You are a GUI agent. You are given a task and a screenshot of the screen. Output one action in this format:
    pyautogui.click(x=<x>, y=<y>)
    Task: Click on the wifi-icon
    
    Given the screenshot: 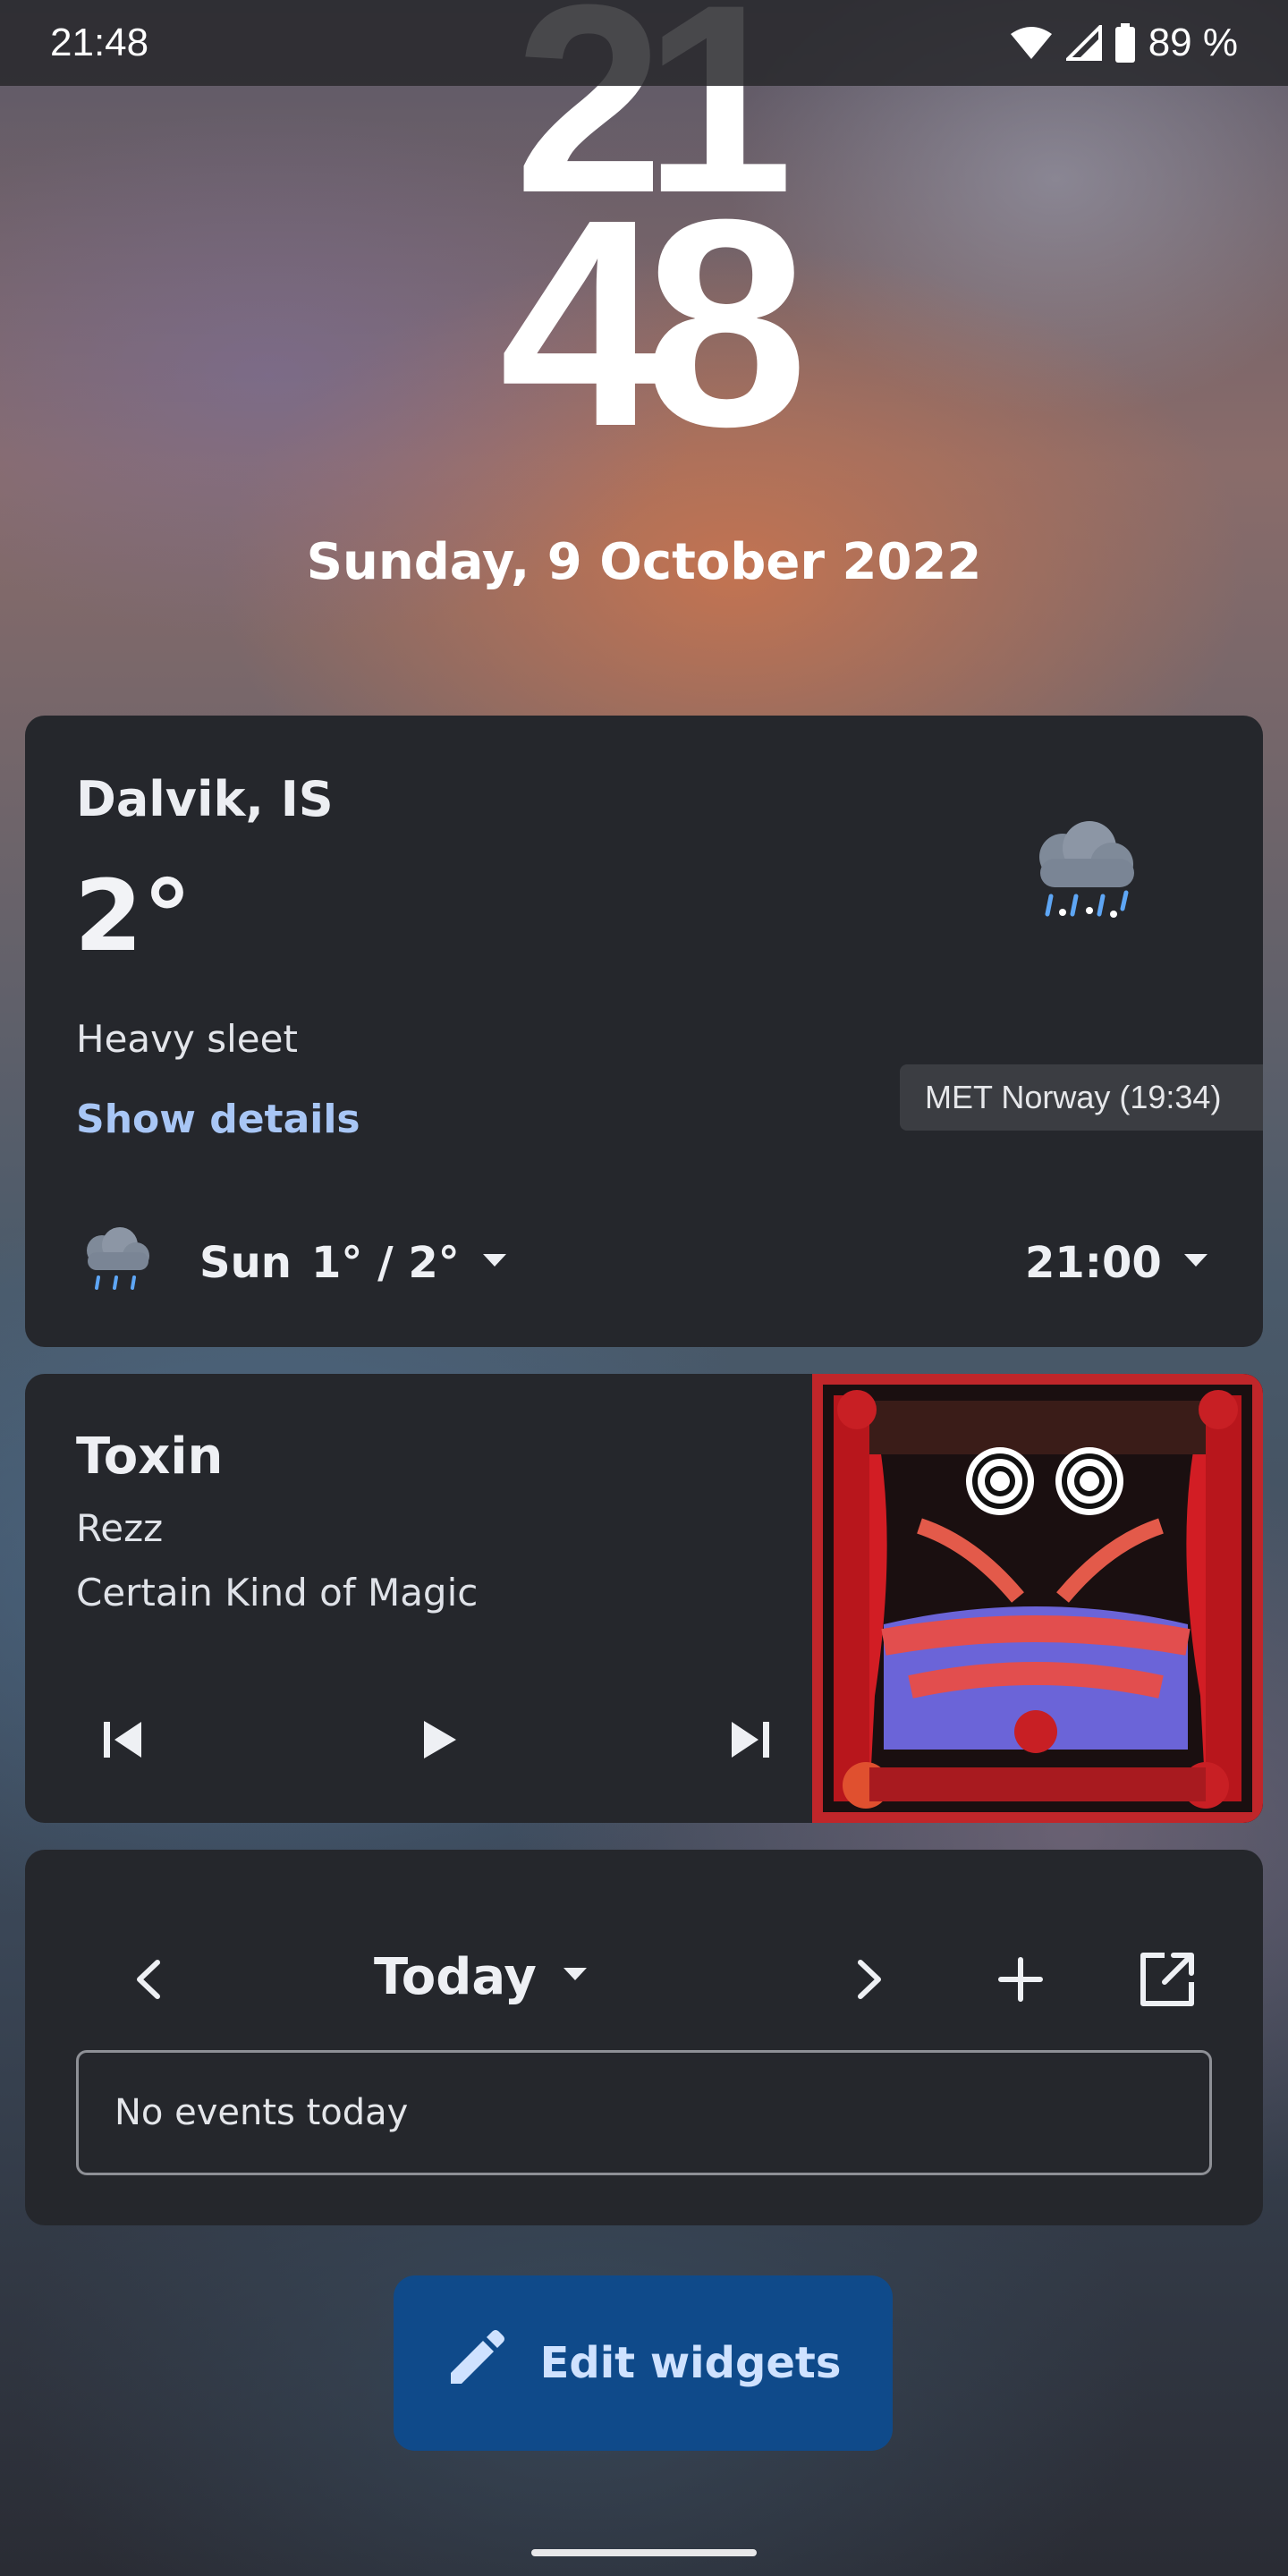 What is the action you would take?
    pyautogui.click(x=1031, y=43)
    